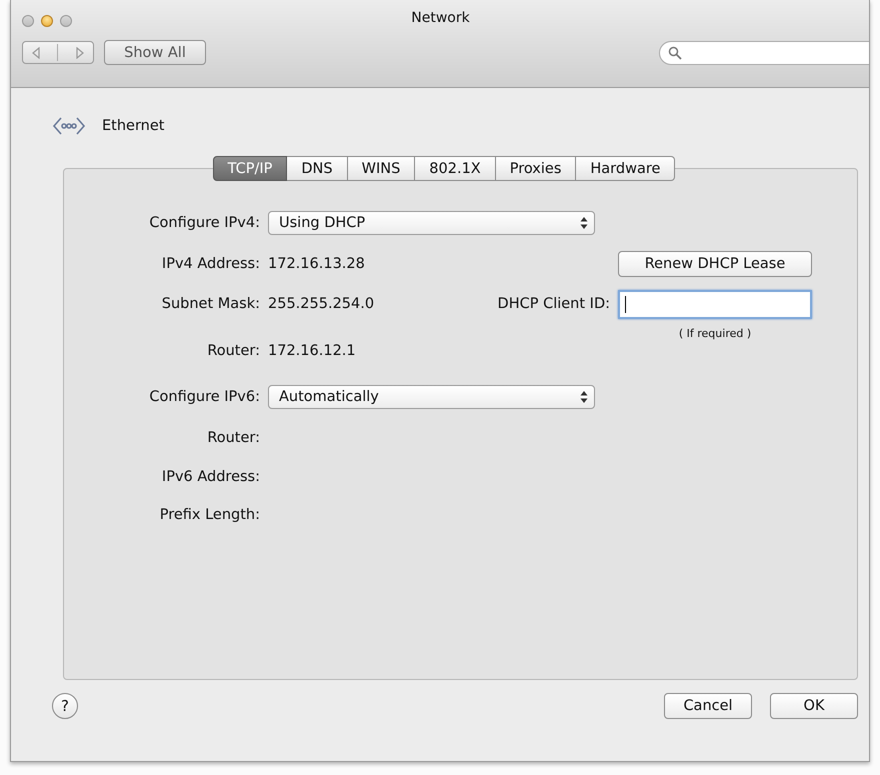 This screenshot has height=775, width=880. Describe the element at coordinates (65, 706) in the screenshot. I see `help-button: ?` at that location.